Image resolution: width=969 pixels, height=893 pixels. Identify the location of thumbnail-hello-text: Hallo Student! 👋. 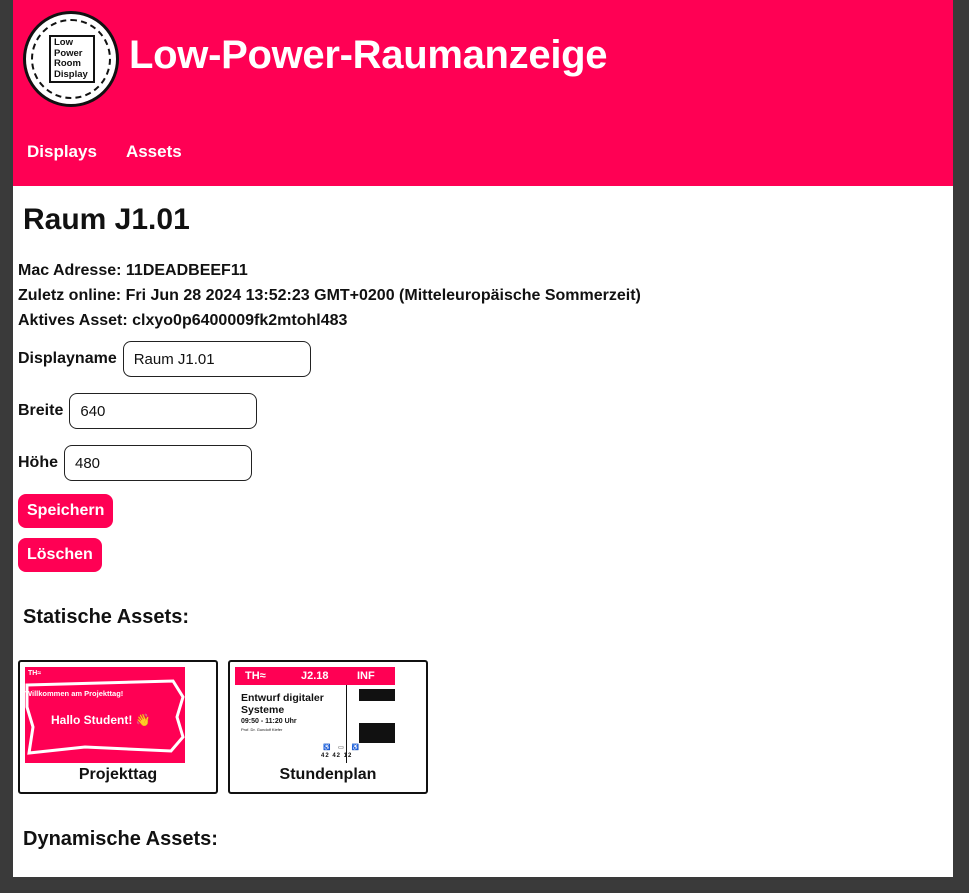
(101, 720).